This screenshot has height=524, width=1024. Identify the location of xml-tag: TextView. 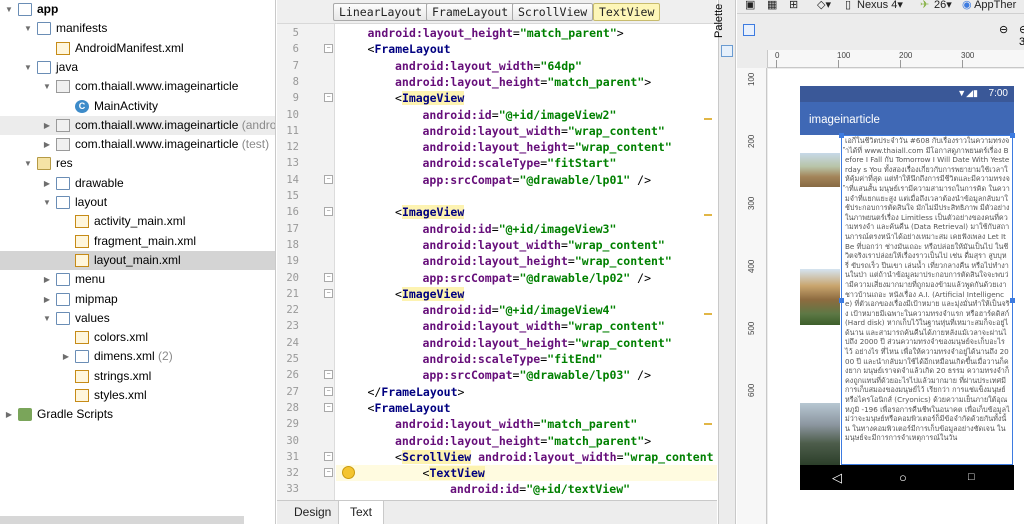
(457, 473).